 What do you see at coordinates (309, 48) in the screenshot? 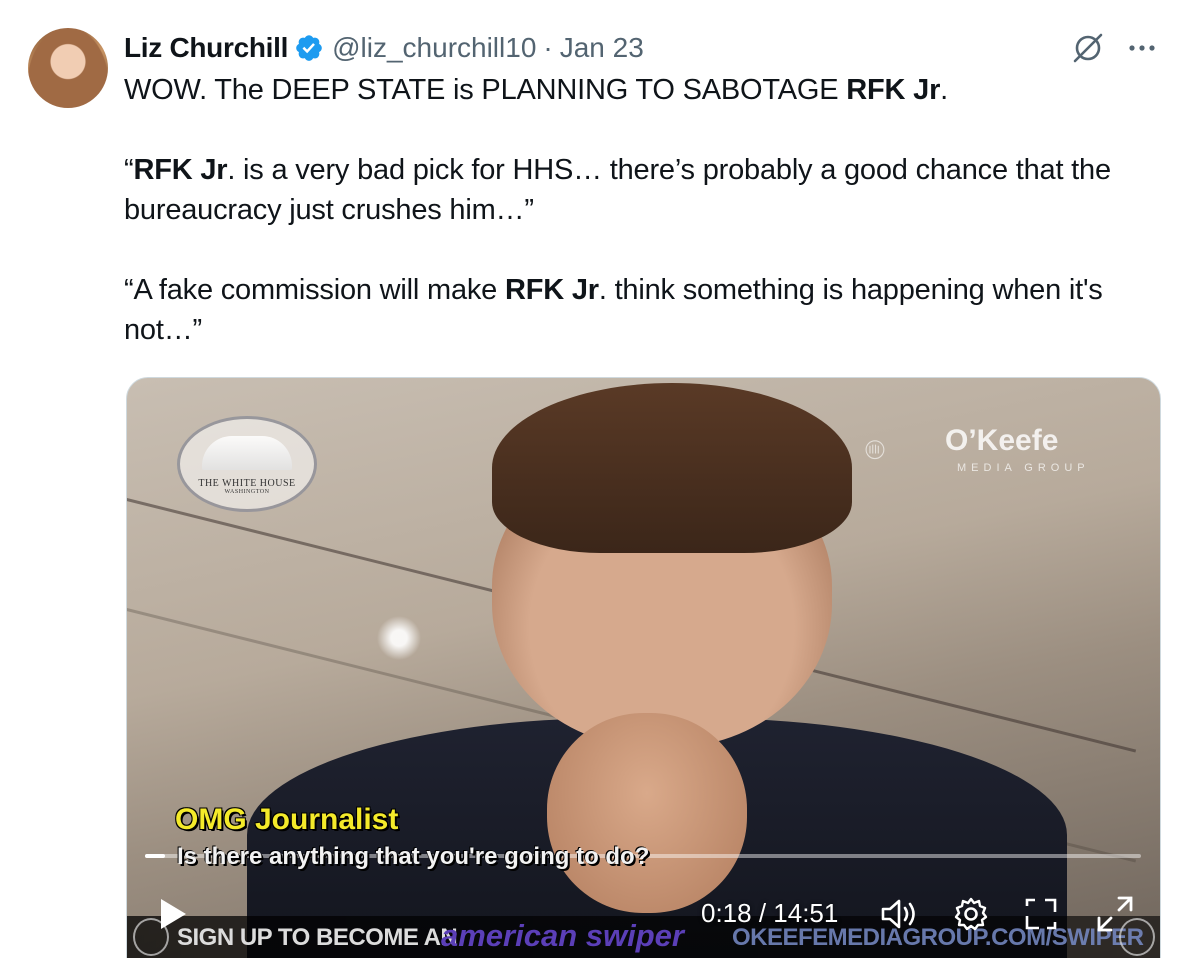
I see `verified-badge-icon` at bounding box center [309, 48].